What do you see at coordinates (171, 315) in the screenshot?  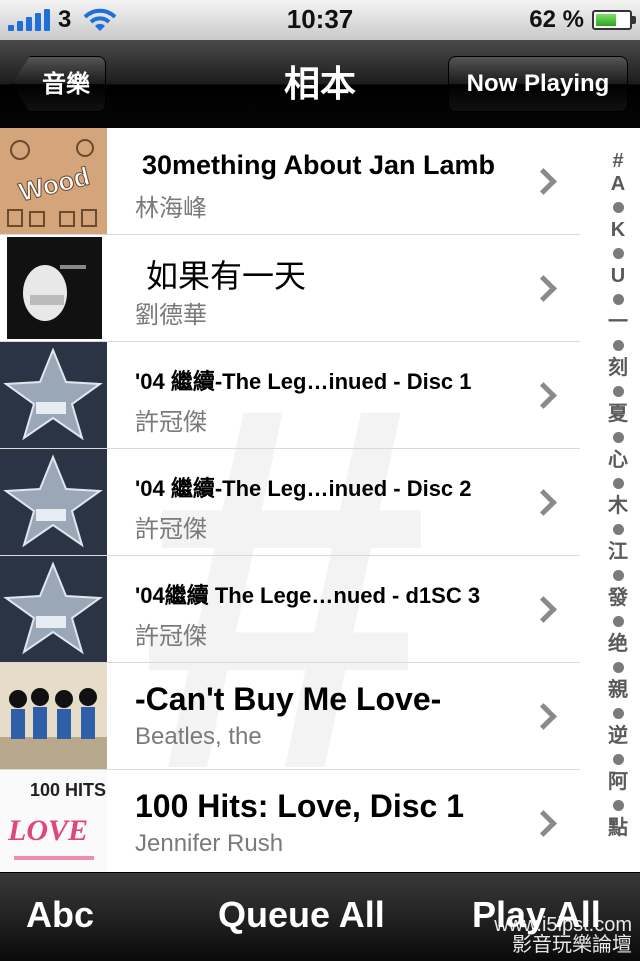 I see `album-artist: 劉德華` at bounding box center [171, 315].